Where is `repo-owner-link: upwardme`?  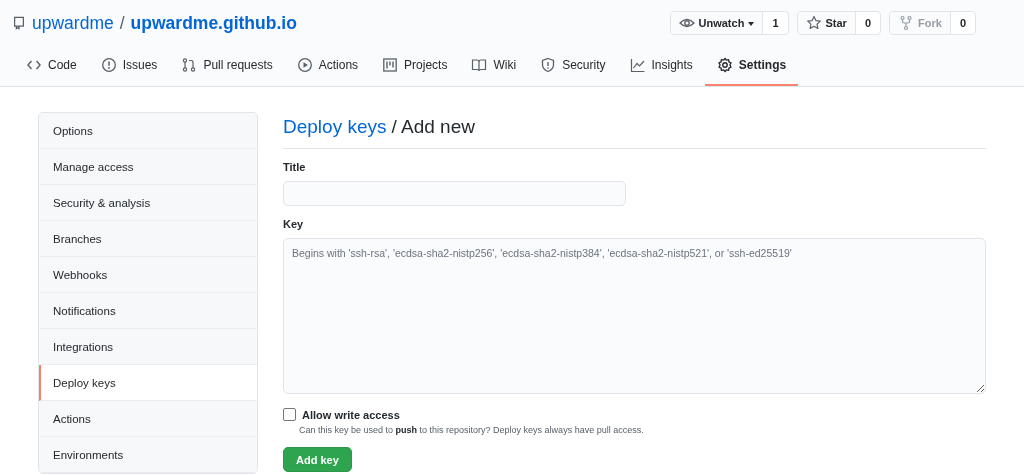
repo-owner-link: upwardme is located at coordinates (73, 23).